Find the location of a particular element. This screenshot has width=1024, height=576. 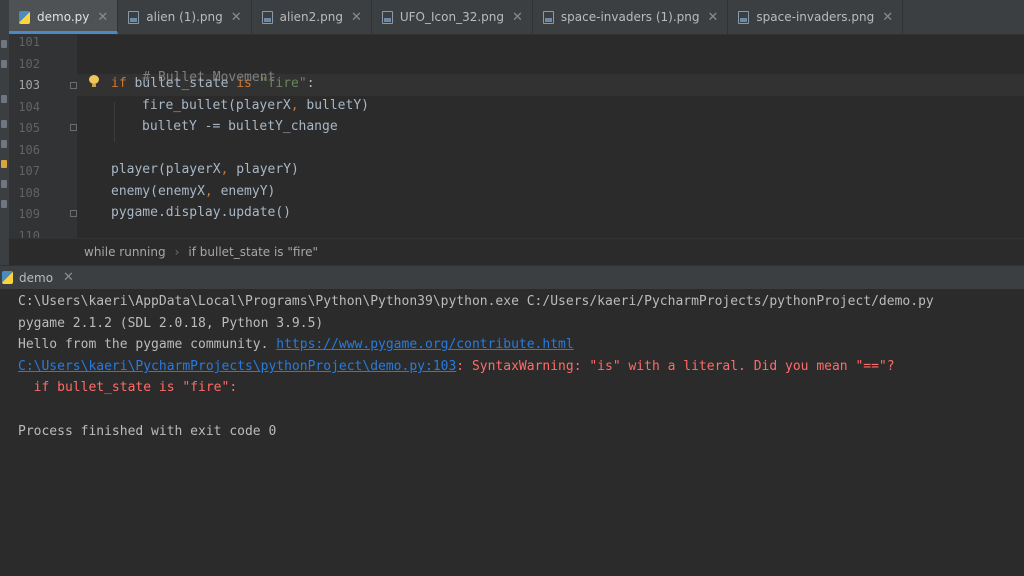

tab-space-invaders-png: space-invaders.png ✕ is located at coordinates (816, 17).